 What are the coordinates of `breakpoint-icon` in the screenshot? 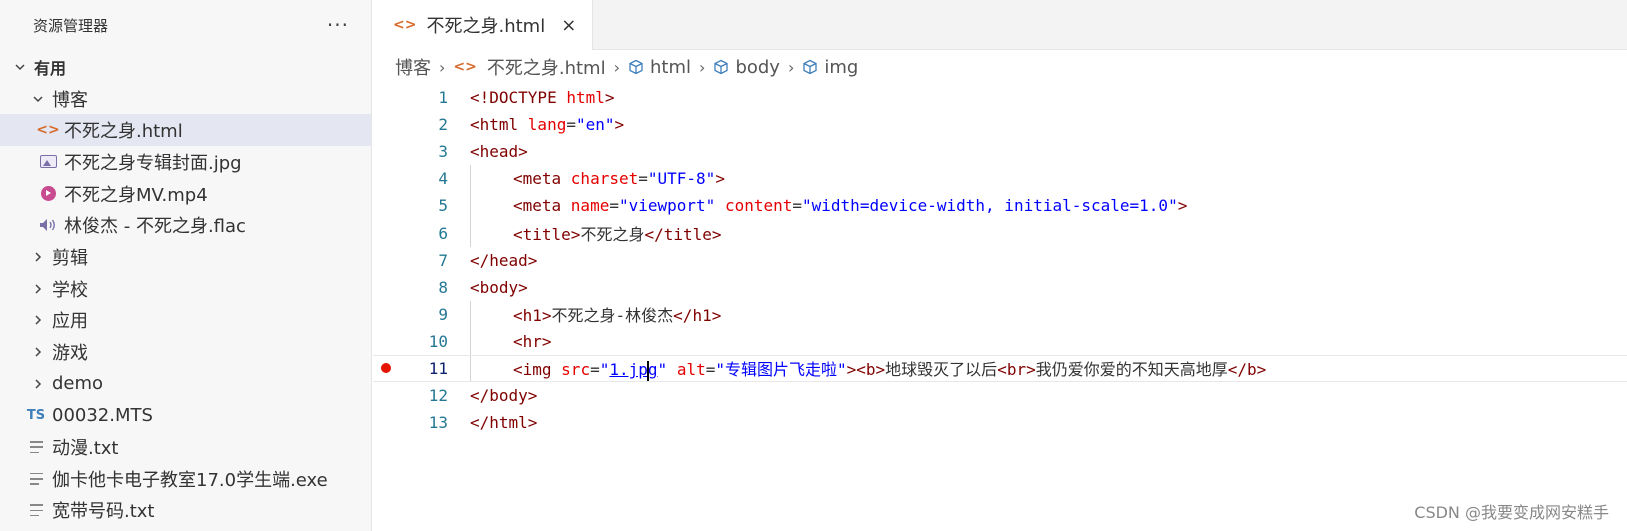 It's located at (386, 368).